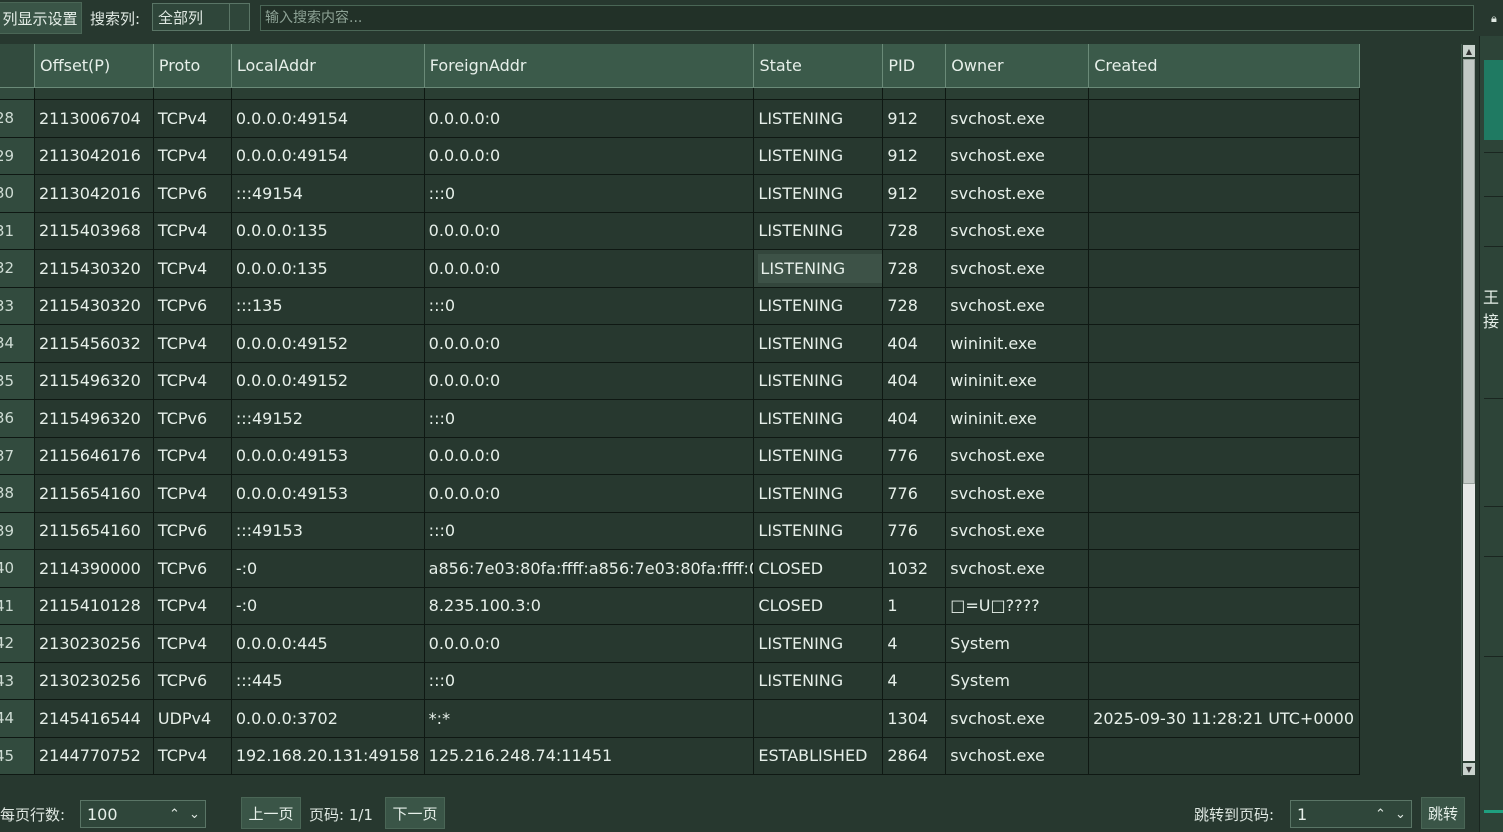 The image size is (1503, 832). I want to click on header-proto: Proto, so click(192, 66).